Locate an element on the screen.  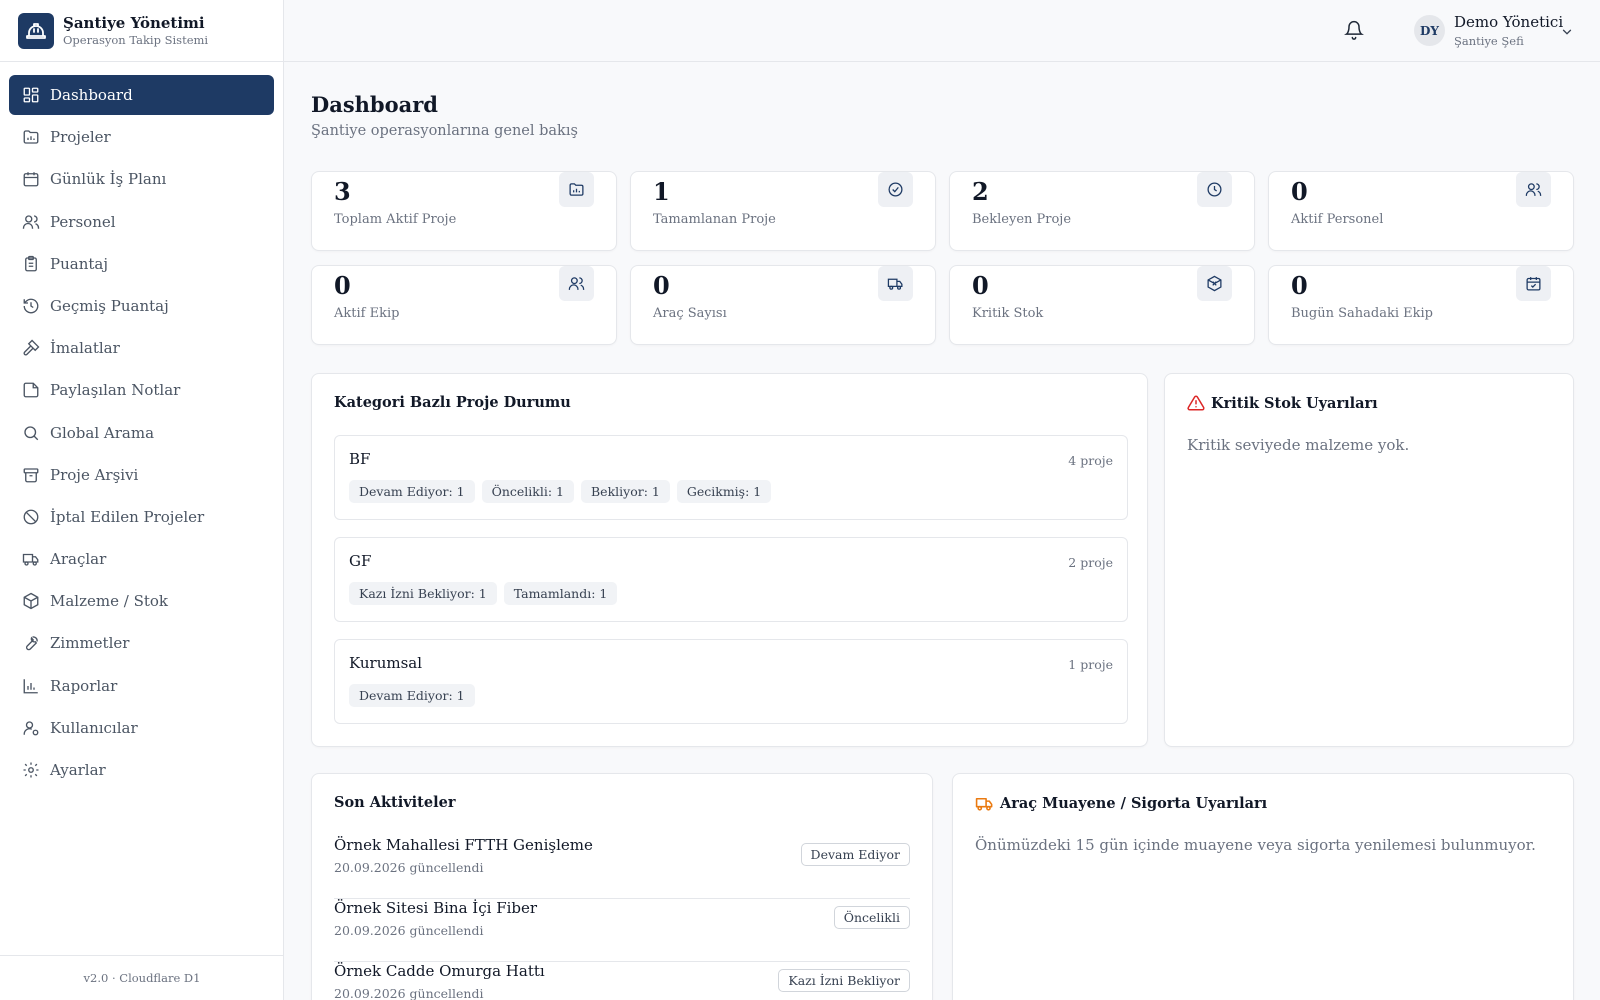
clipboard-icon is located at coordinates (31, 263).